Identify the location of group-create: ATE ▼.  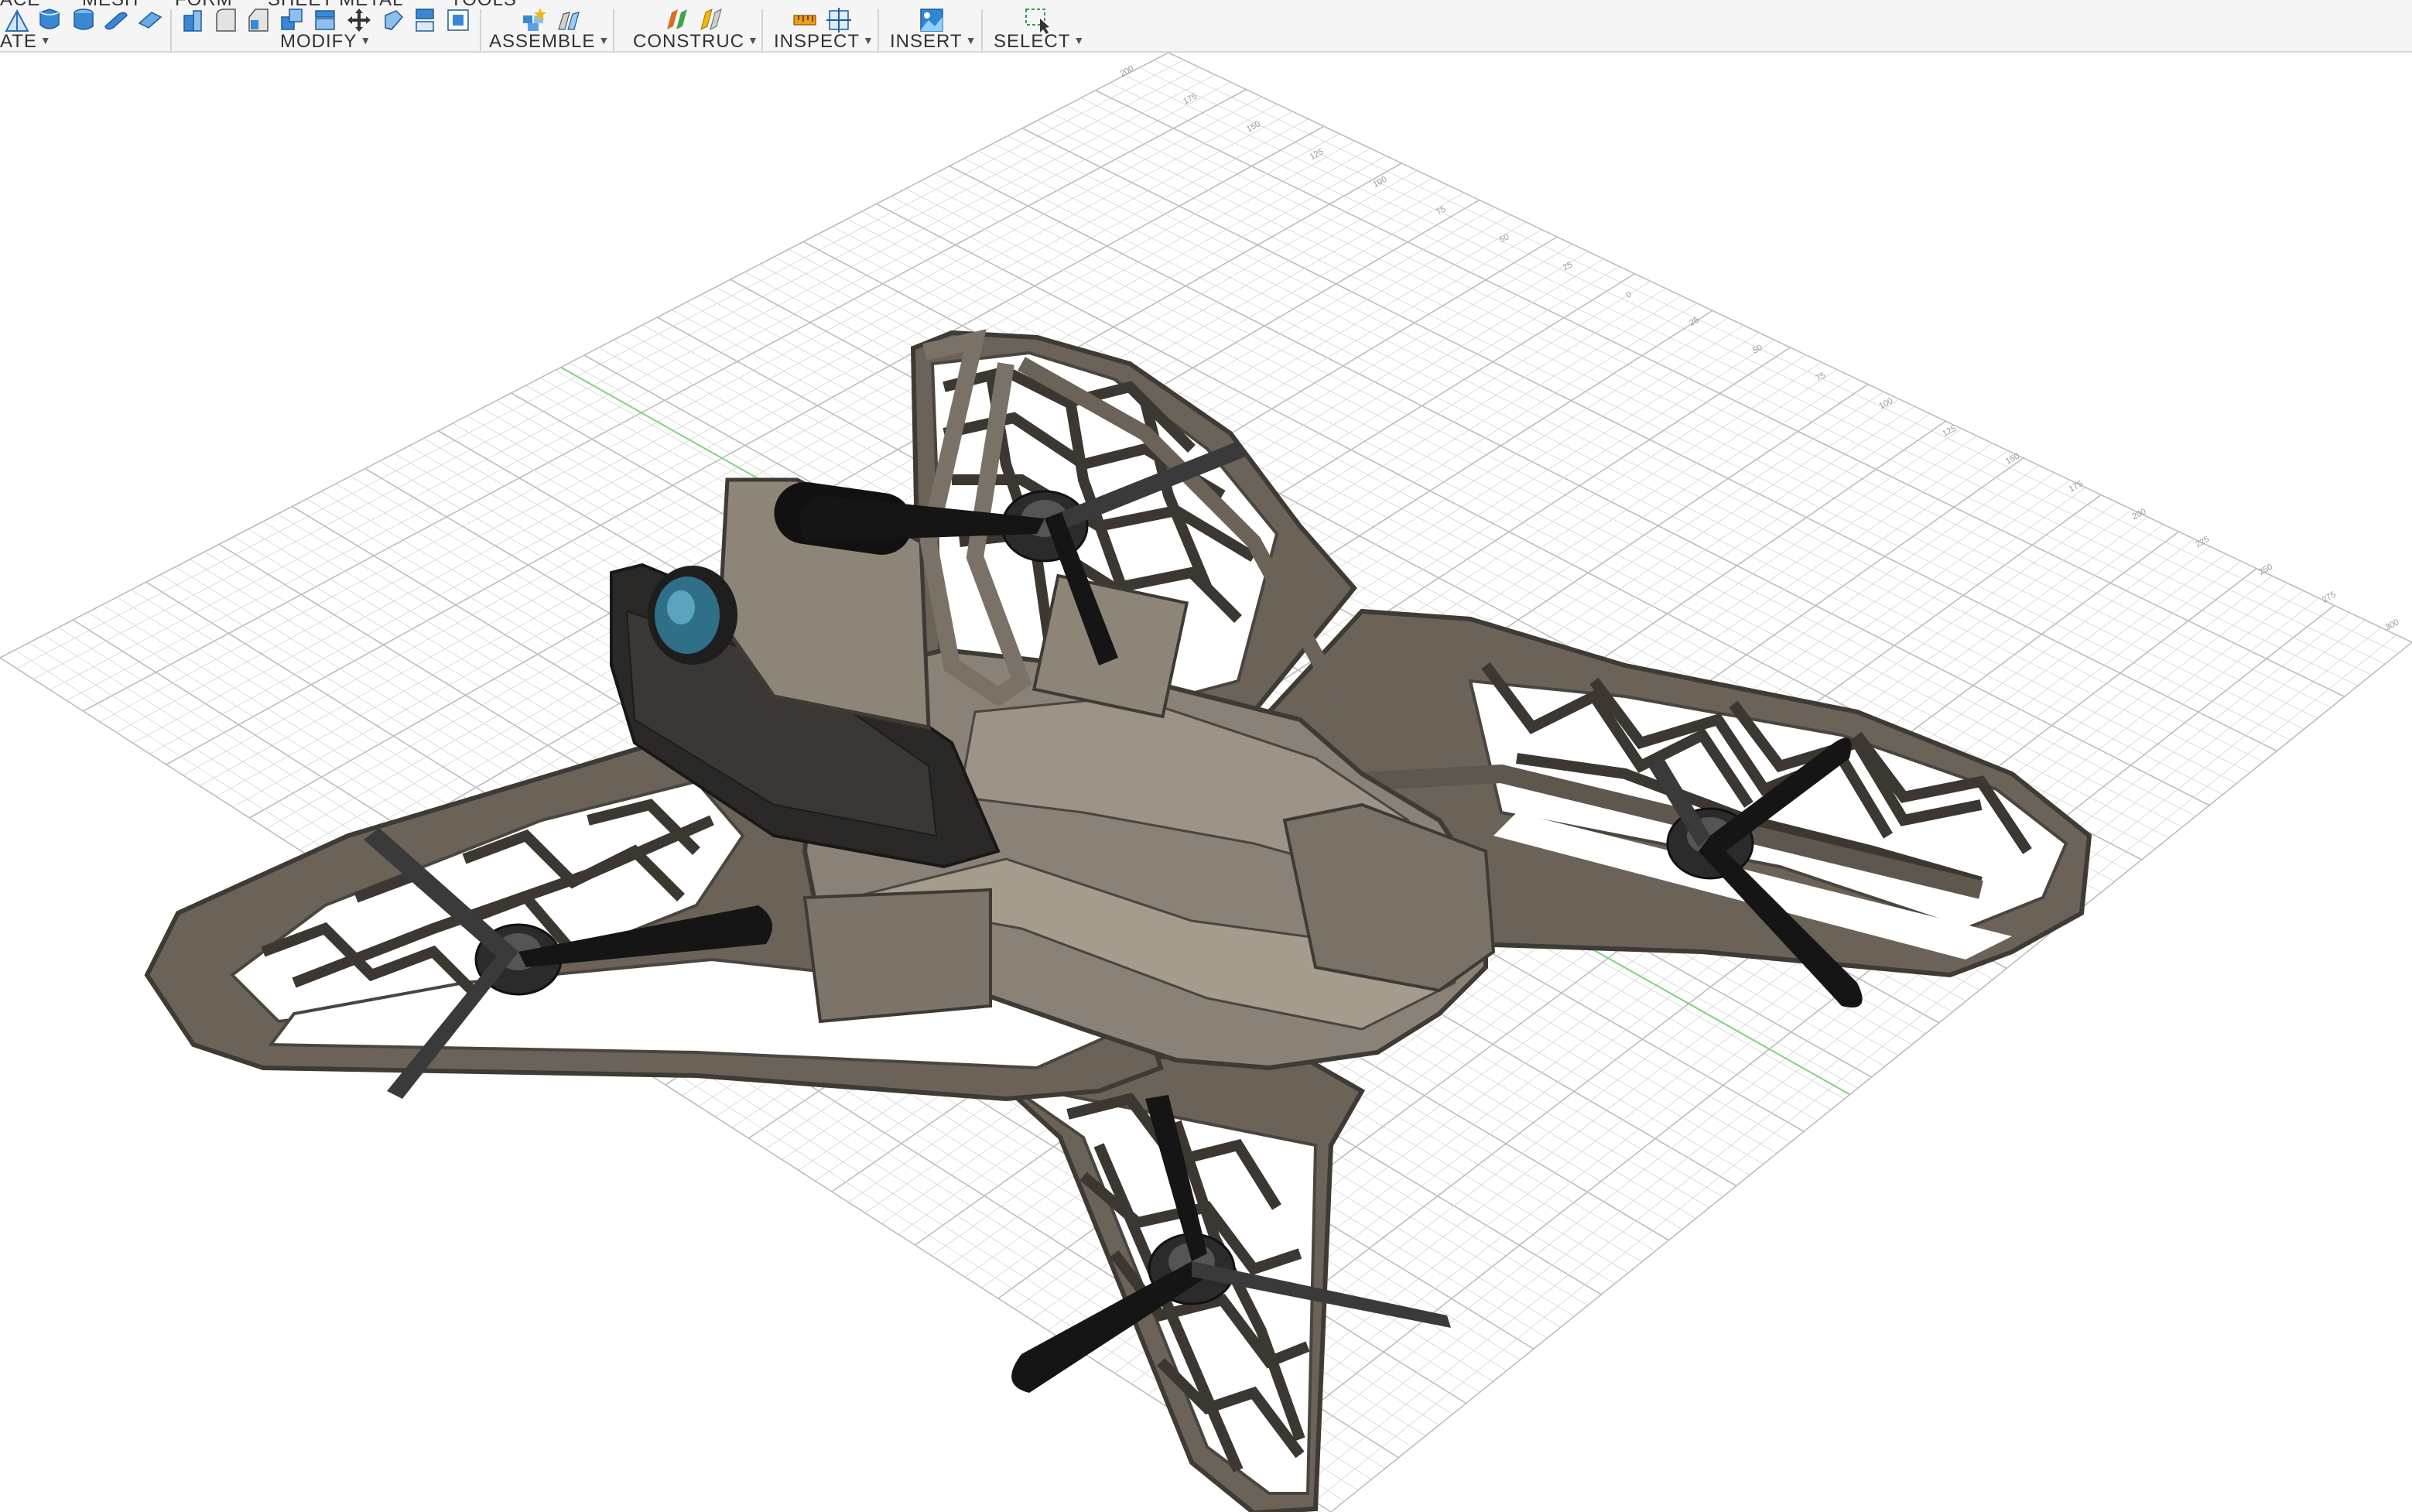
(26, 42).